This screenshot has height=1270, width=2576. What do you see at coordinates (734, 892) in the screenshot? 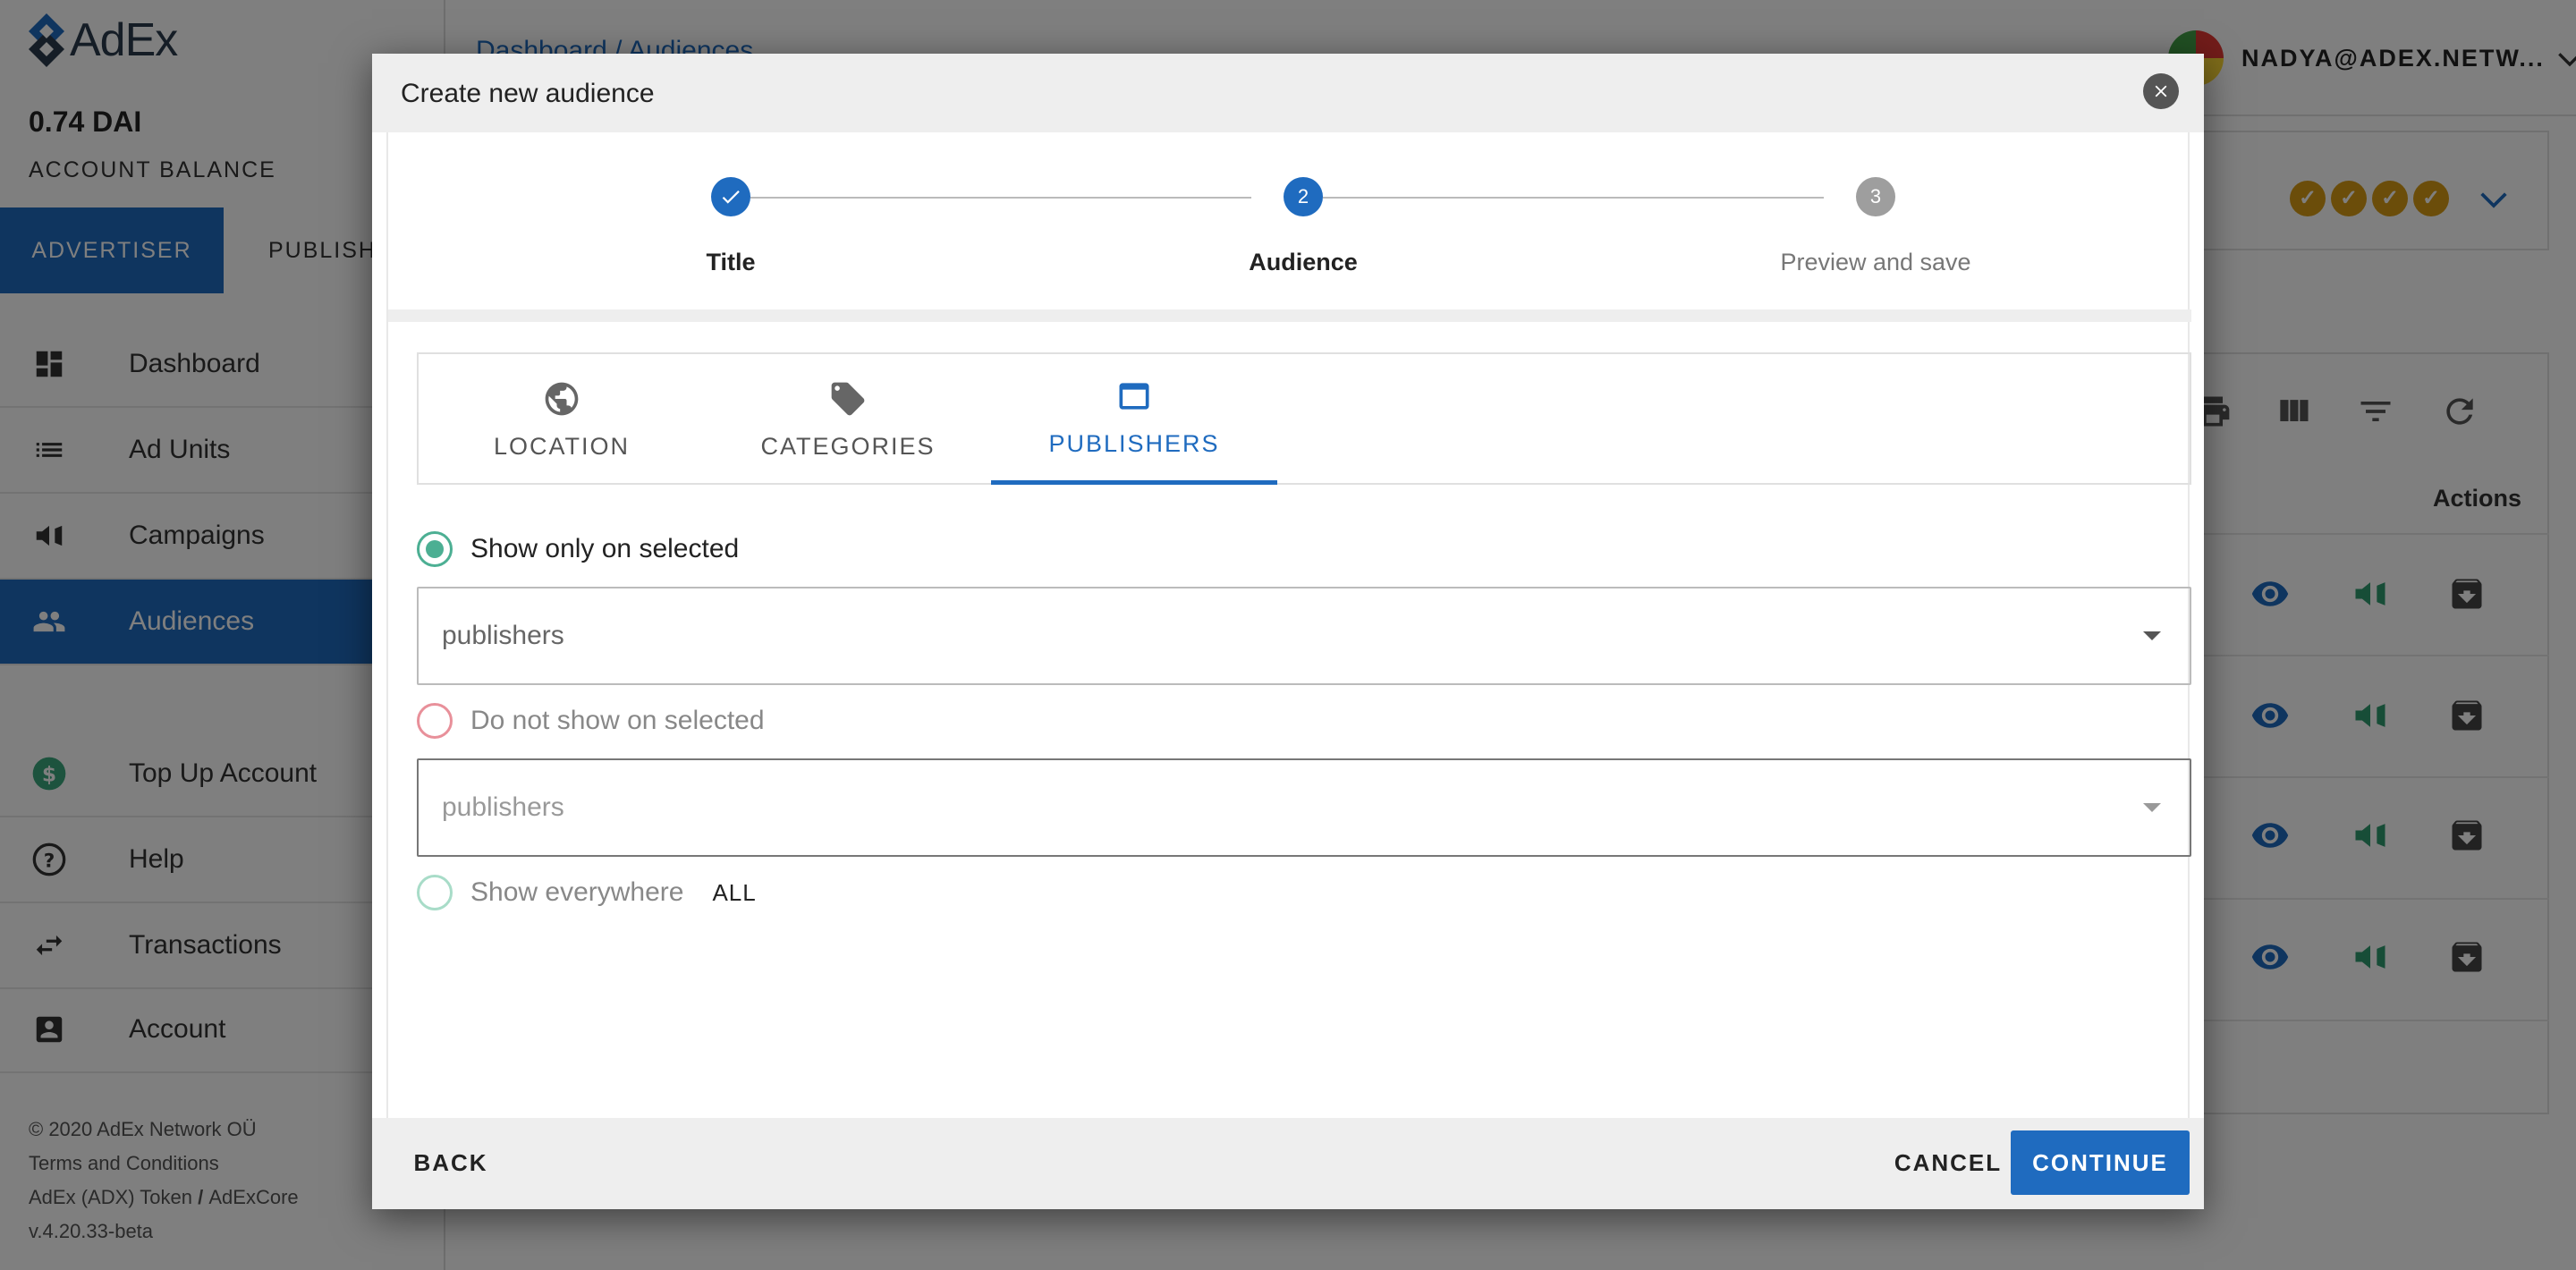
I see `show-everywhere-value: ALL` at bounding box center [734, 892].